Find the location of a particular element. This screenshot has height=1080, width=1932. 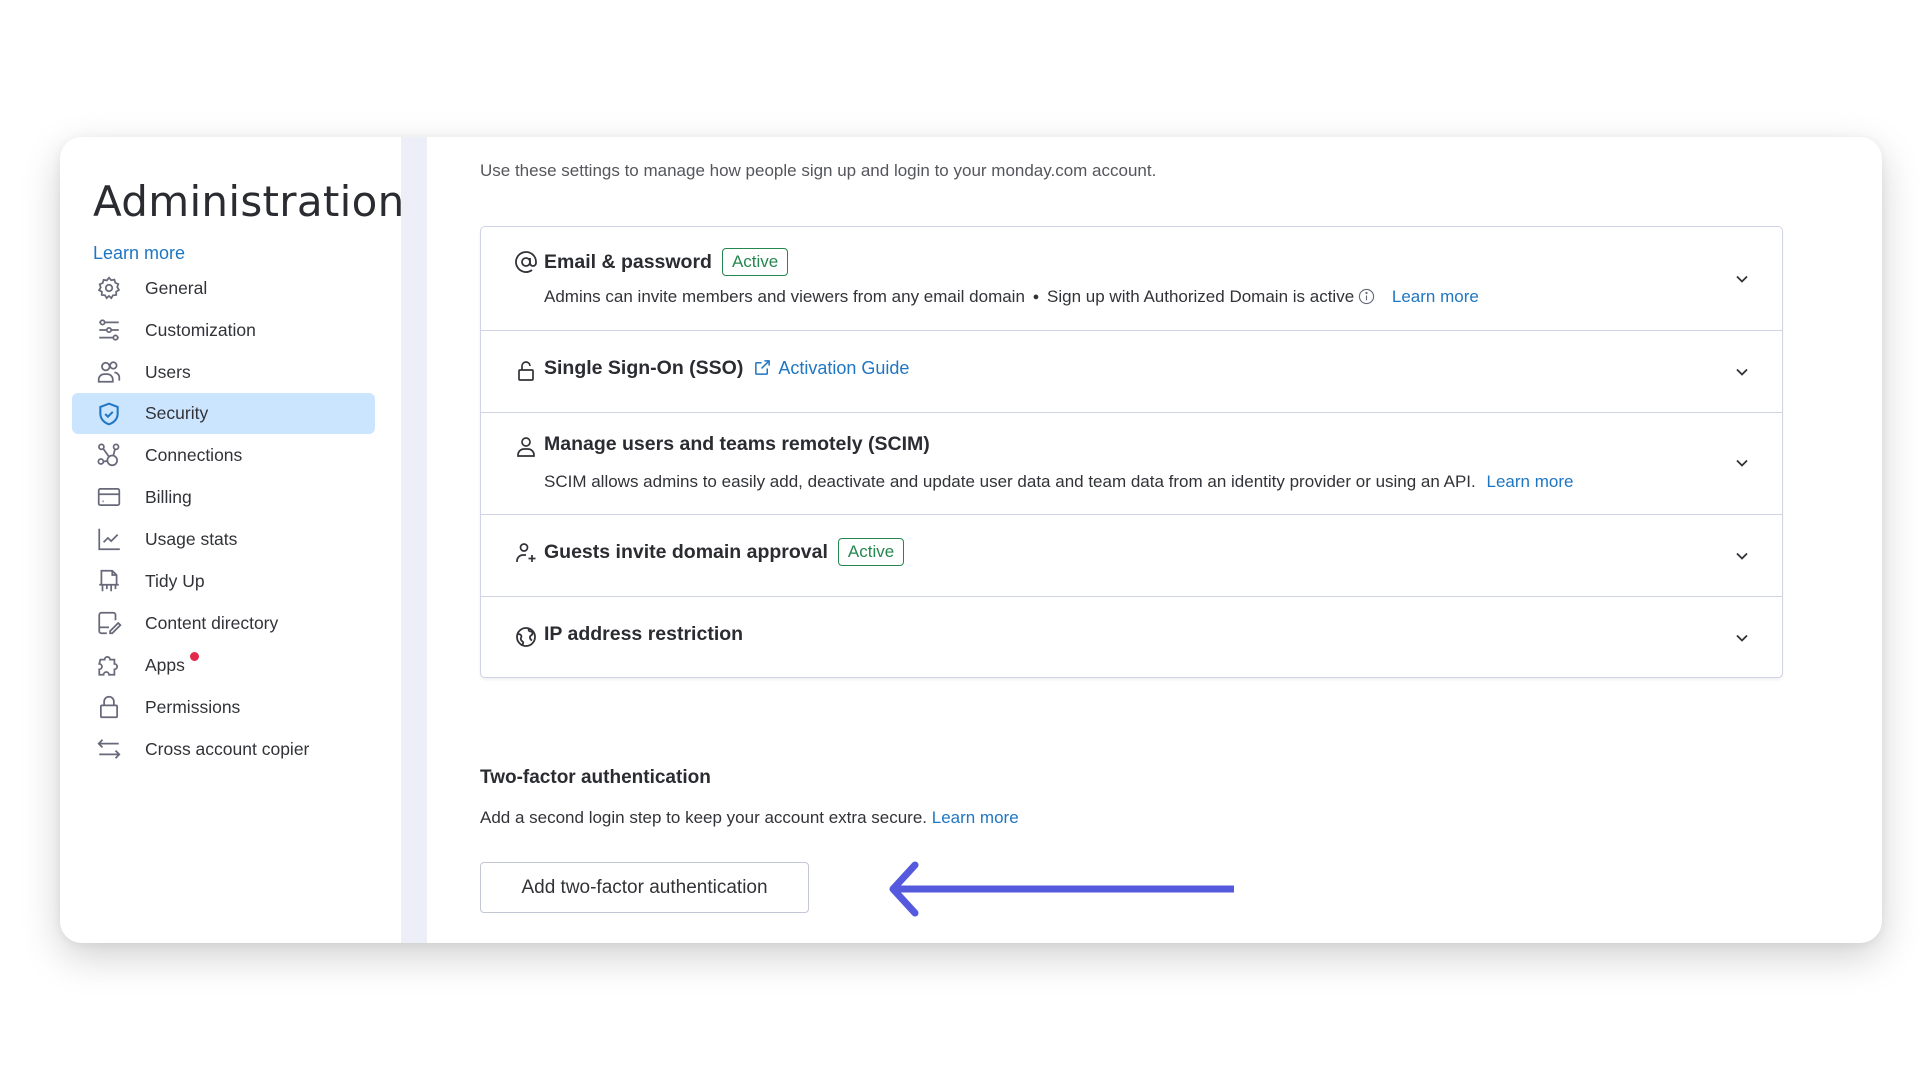

sidebar-item-usage-stats: Usage stats is located at coordinates (223, 539).